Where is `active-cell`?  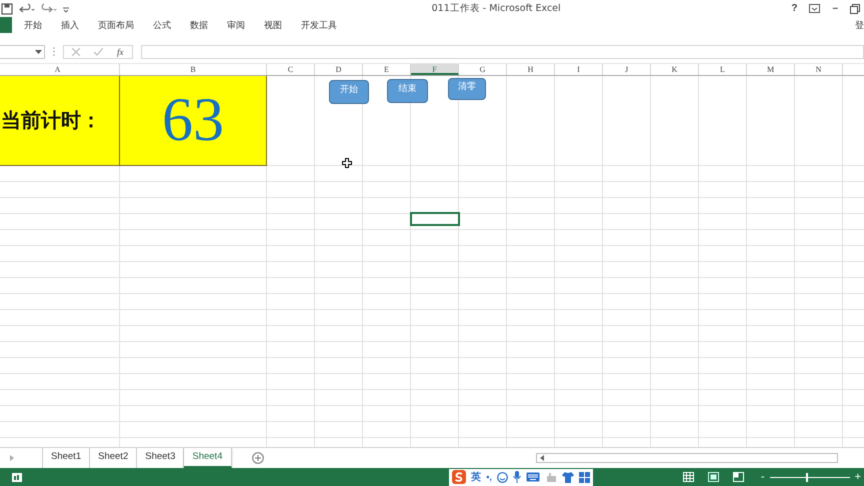
active-cell is located at coordinates (435, 219).